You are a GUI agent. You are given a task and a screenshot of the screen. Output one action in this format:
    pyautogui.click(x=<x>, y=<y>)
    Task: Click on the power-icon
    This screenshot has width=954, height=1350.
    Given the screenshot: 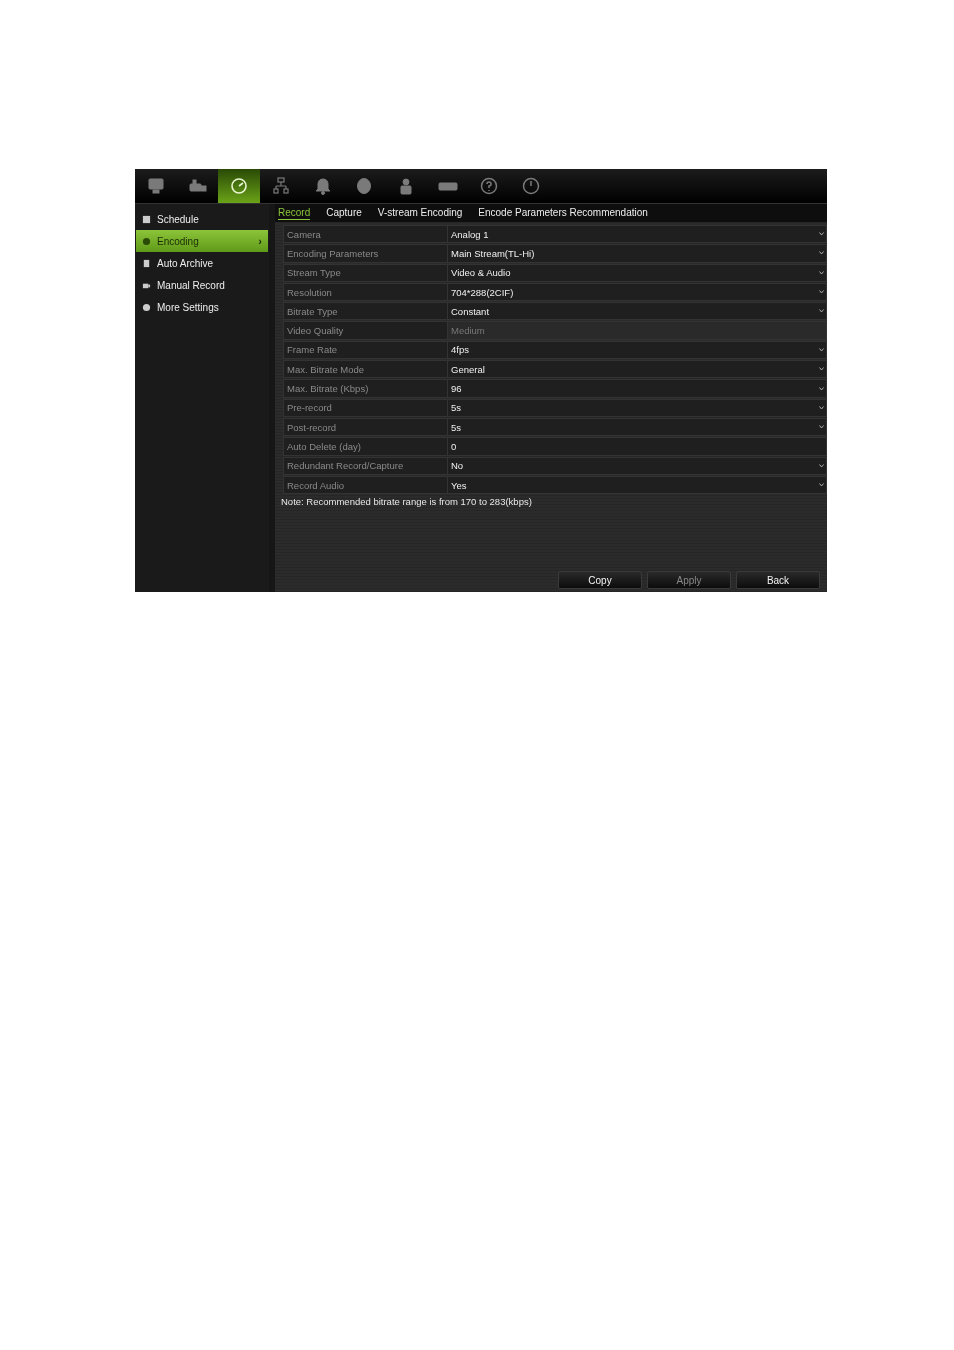 What is the action you would take?
    pyautogui.click(x=531, y=186)
    